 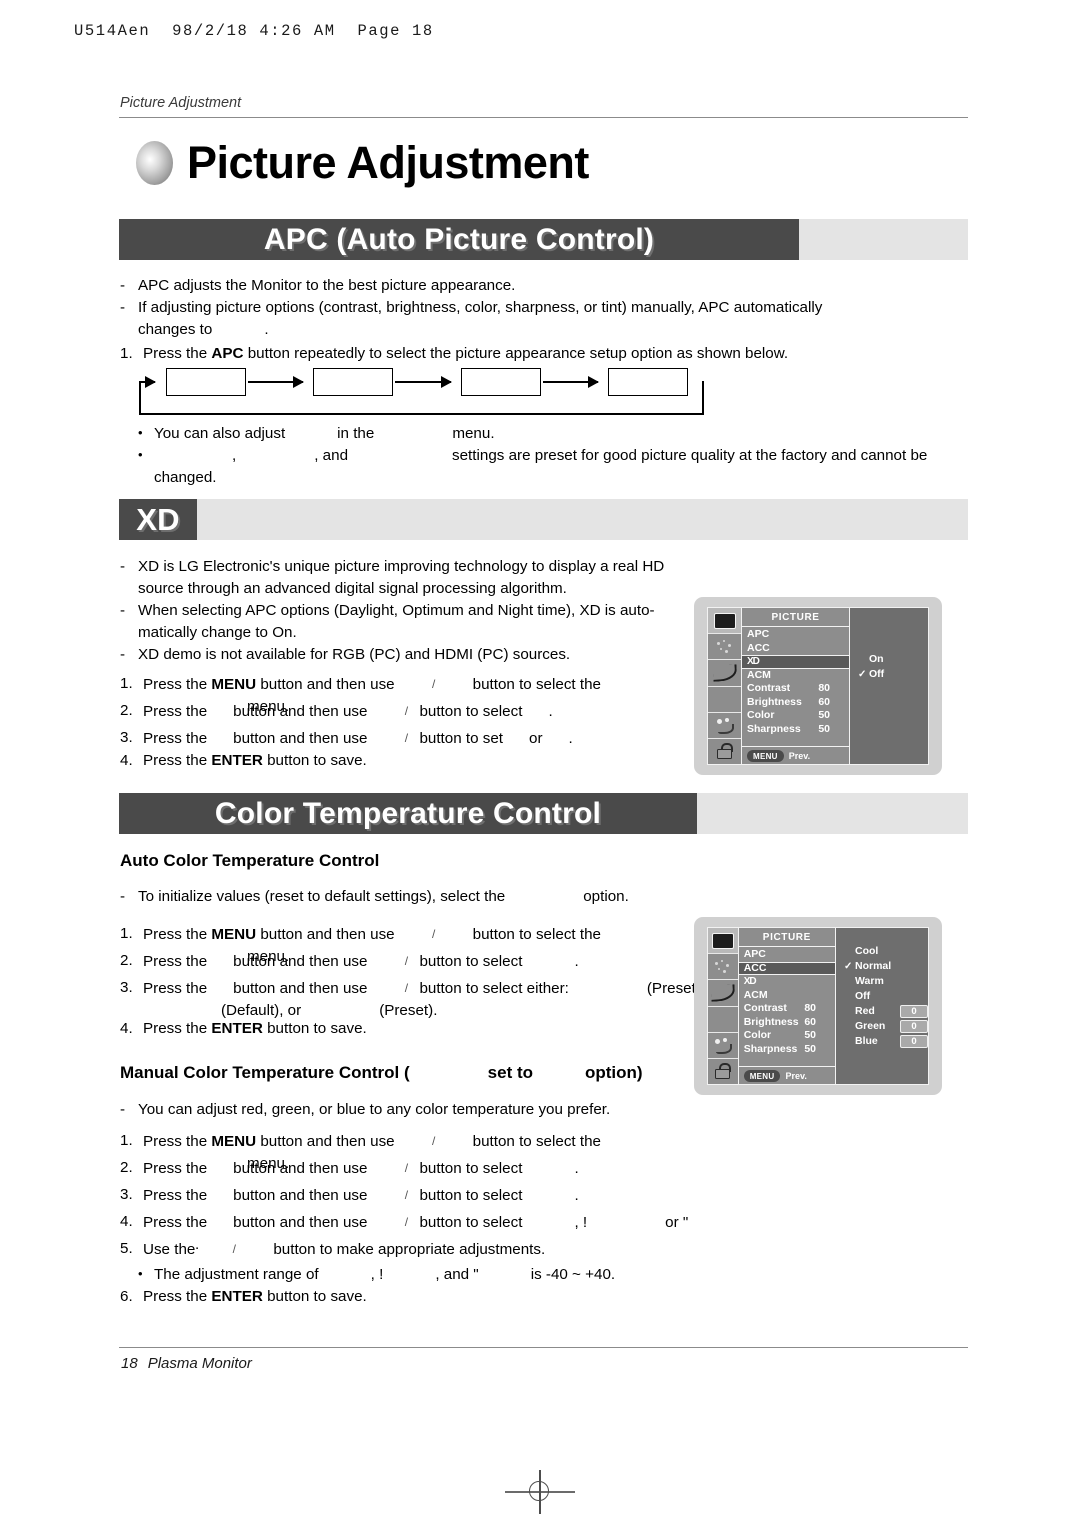 What do you see at coordinates (914, 1011) in the screenshot?
I see `osd-option-value-red: 0` at bounding box center [914, 1011].